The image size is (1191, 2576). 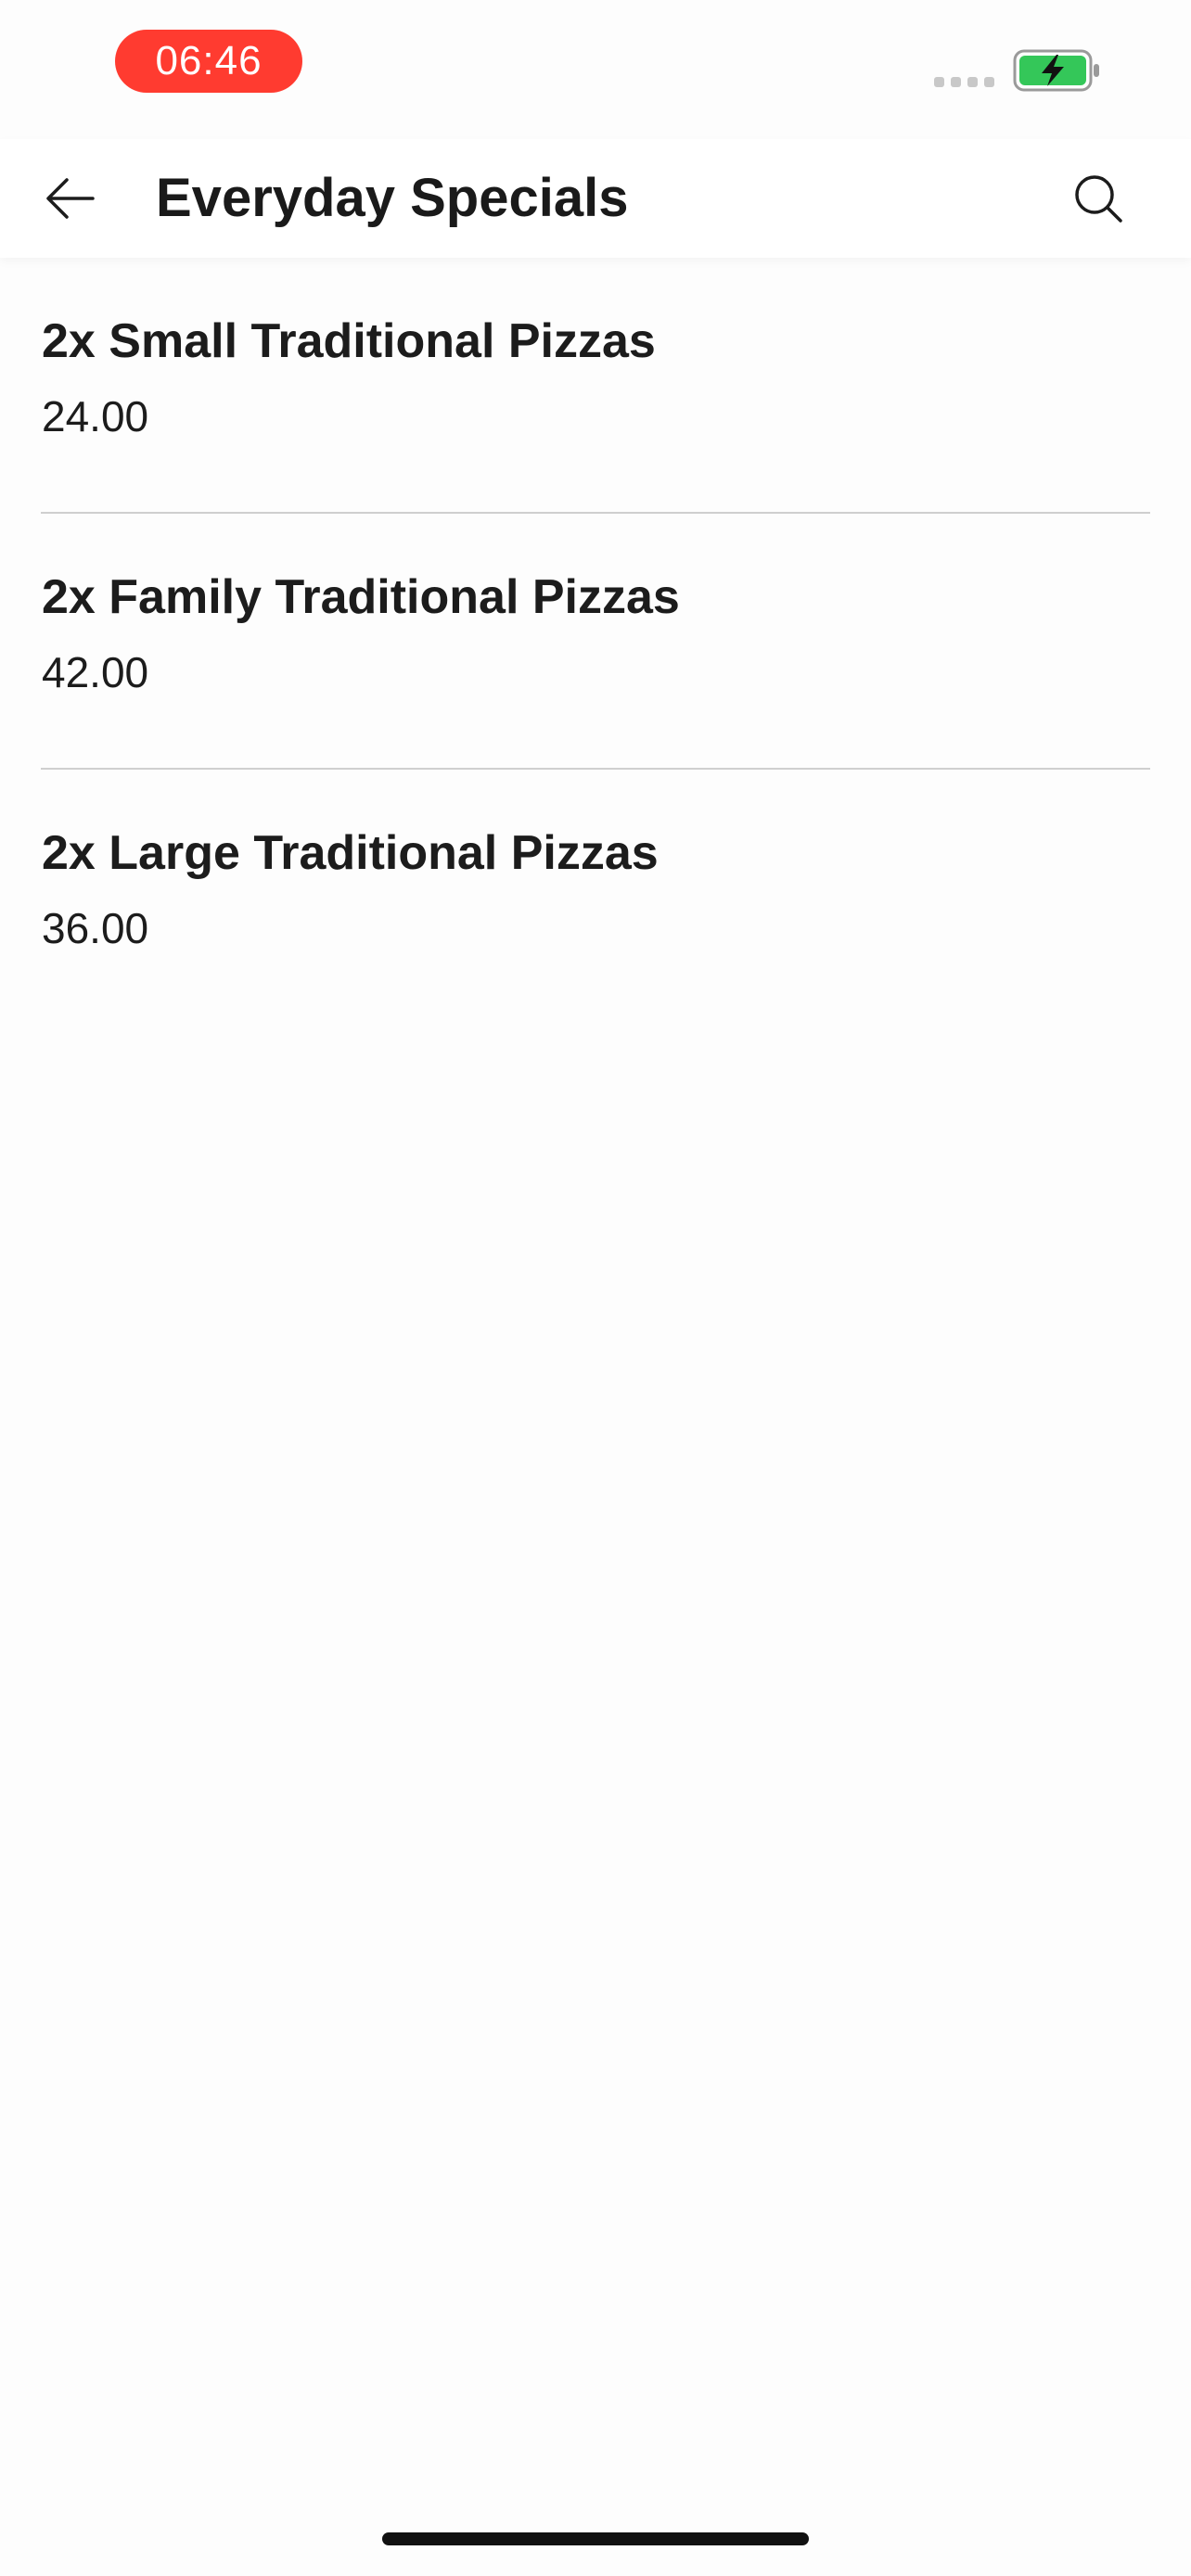 What do you see at coordinates (95, 672) in the screenshot?
I see `item-price: 42.00` at bounding box center [95, 672].